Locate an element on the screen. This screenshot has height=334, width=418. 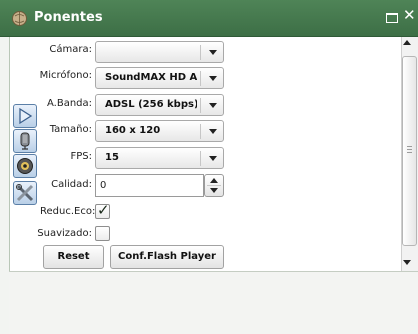
quality-input: 0 is located at coordinates (149, 185).